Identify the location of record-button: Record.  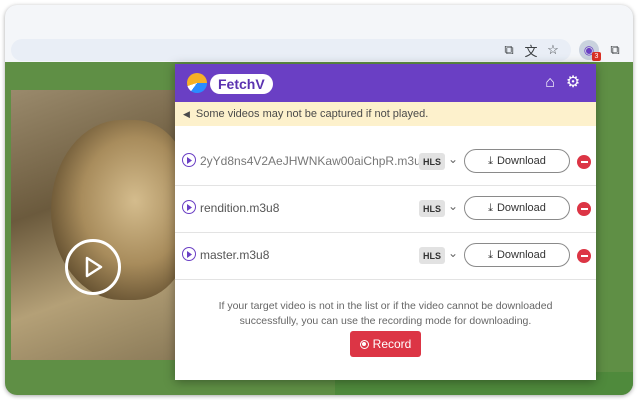
(385, 344).